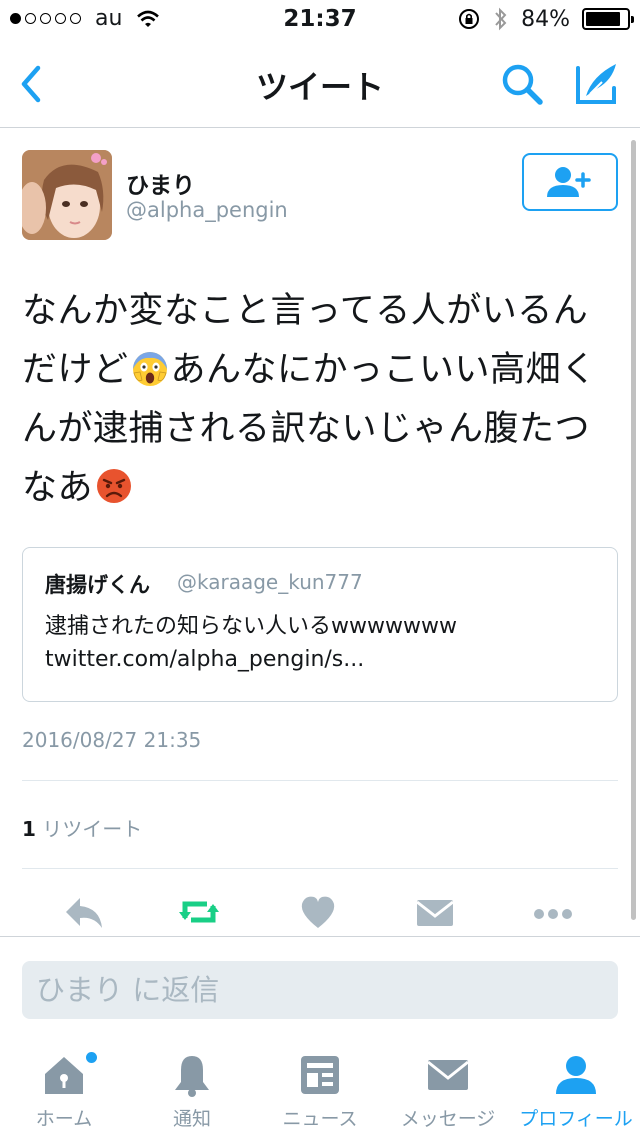  What do you see at coordinates (270, 582) in the screenshot?
I see `quoted-author-handle: @karaage_kun777` at bounding box center [270, 582].